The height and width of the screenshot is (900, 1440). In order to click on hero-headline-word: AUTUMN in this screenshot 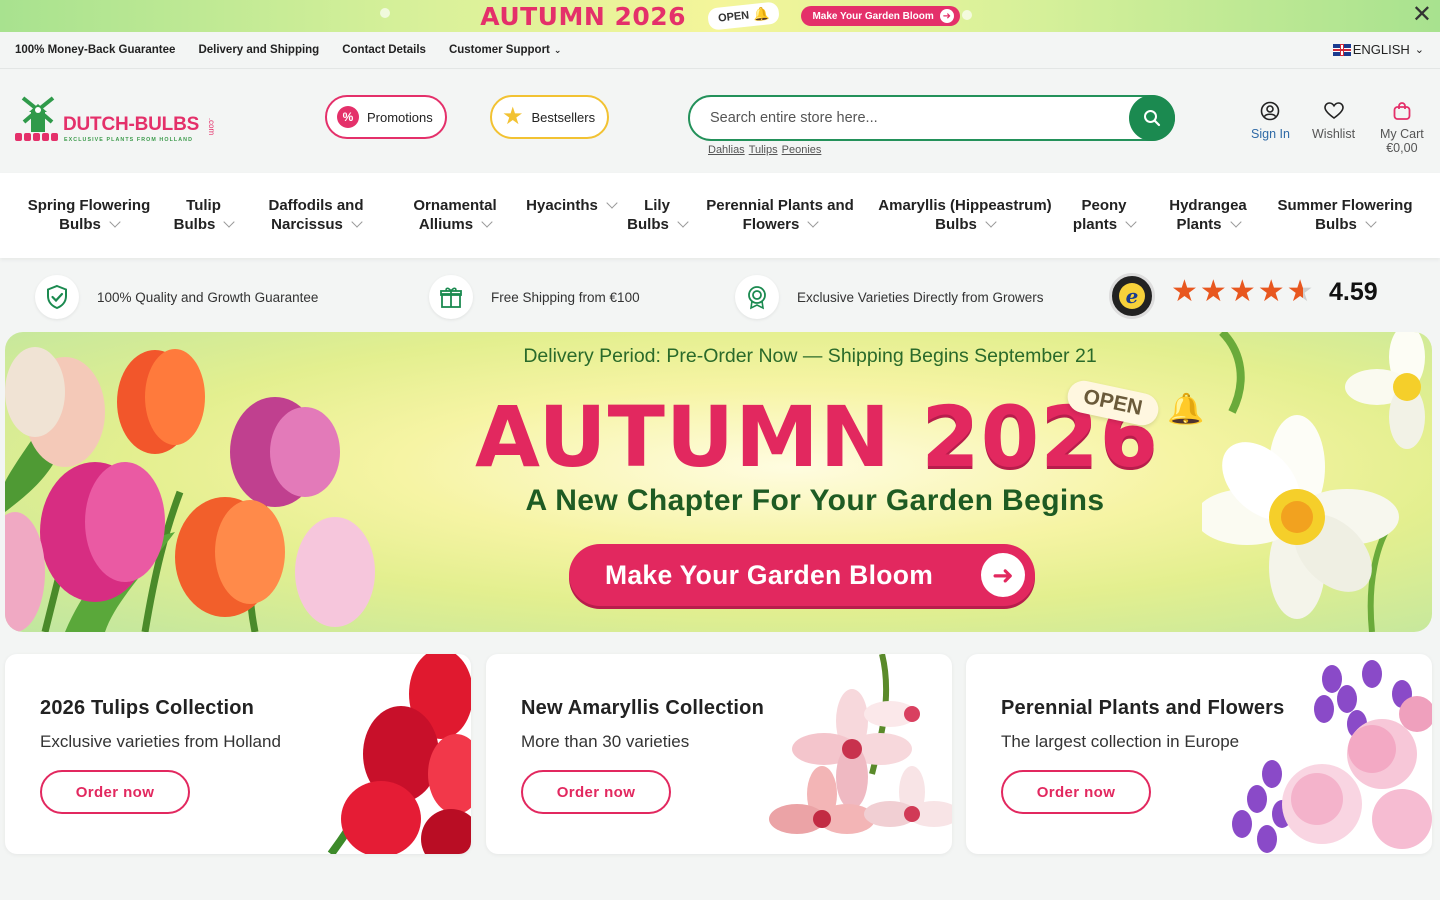, I will do `click(683, 437)`.